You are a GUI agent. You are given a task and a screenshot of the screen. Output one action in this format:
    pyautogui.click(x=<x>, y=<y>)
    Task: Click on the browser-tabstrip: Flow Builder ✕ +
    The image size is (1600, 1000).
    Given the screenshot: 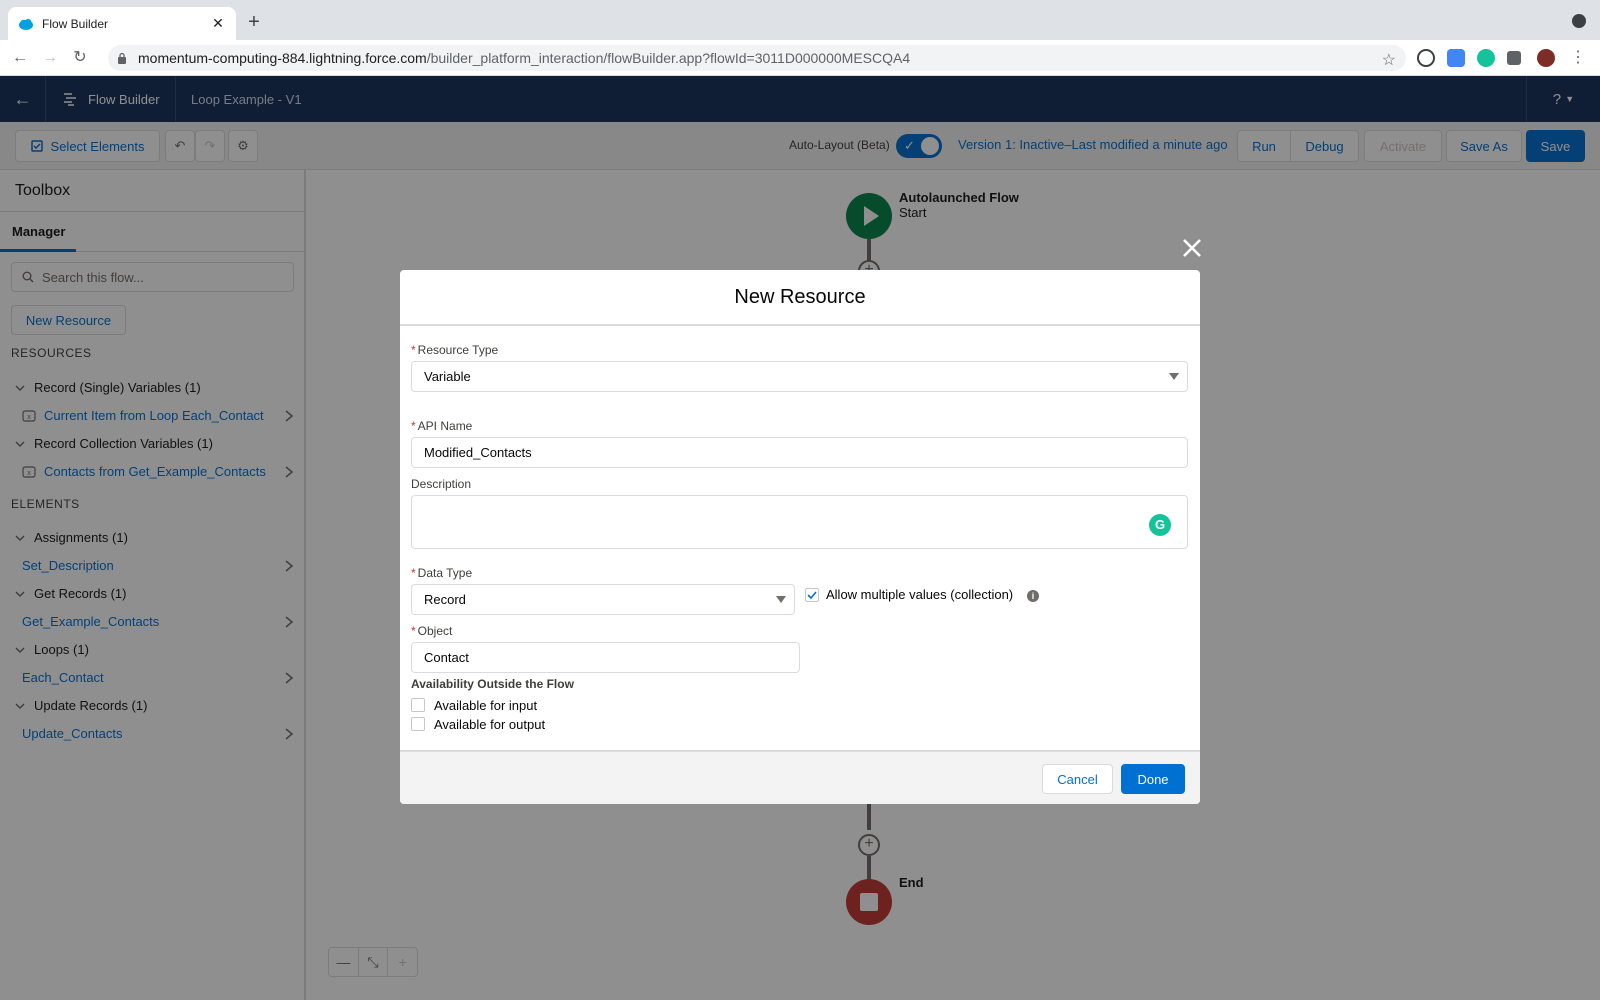 What is the action you would take?
    pyautogui.click(x=800, y=20)
    